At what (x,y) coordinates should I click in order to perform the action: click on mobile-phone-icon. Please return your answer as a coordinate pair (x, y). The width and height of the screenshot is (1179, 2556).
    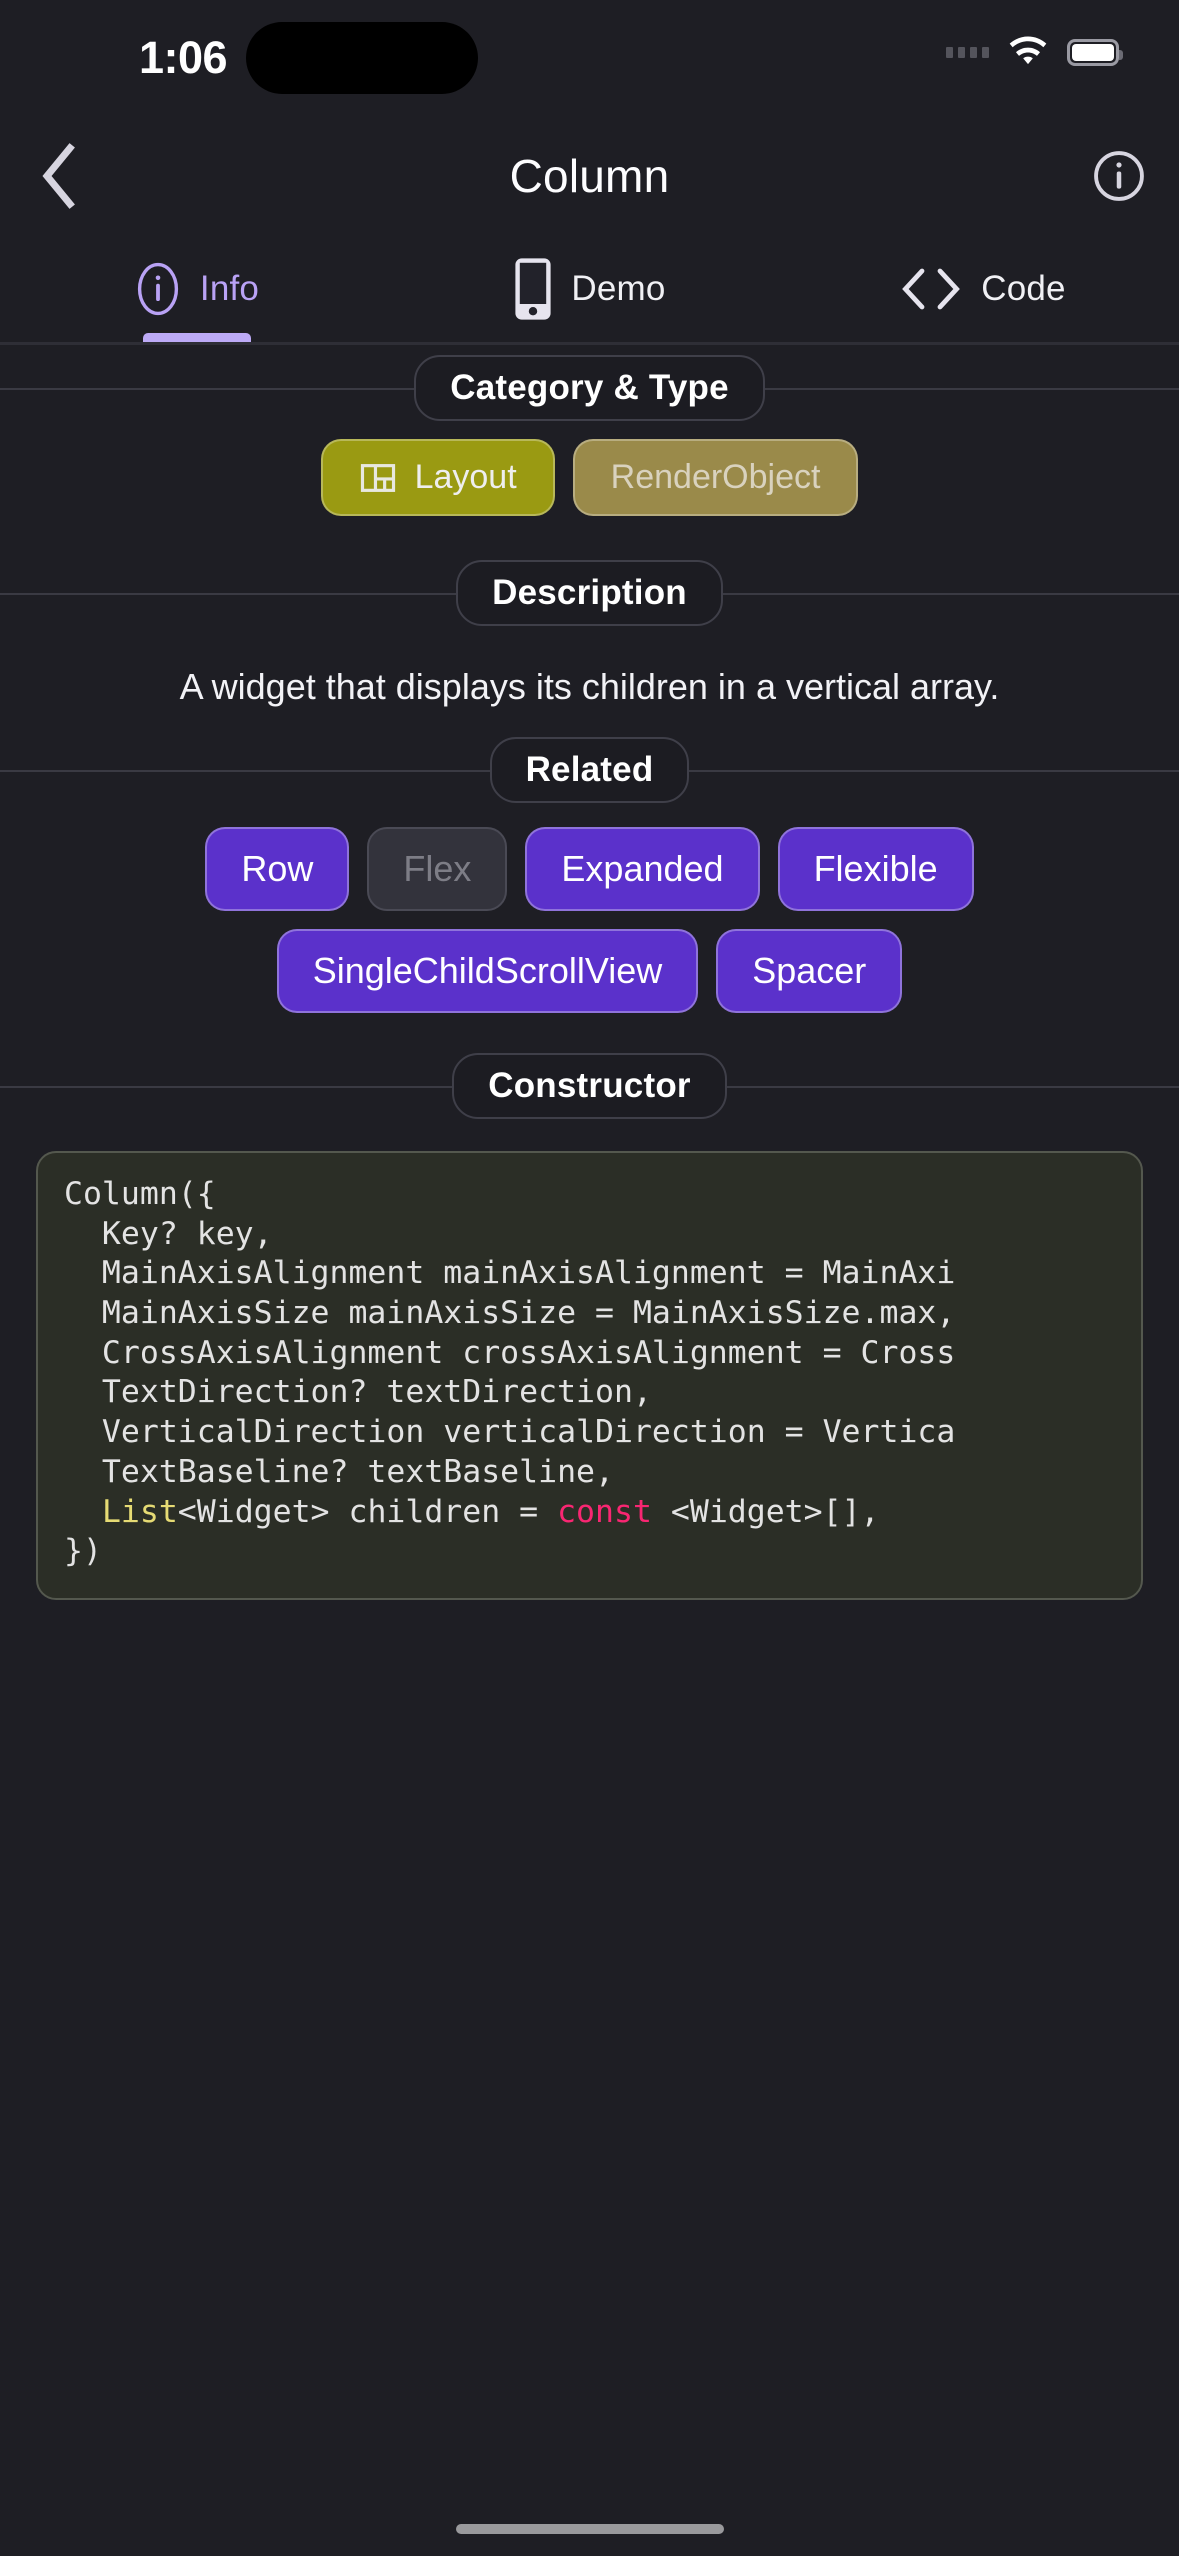
    Looking at the image, I should click on (533, 289).